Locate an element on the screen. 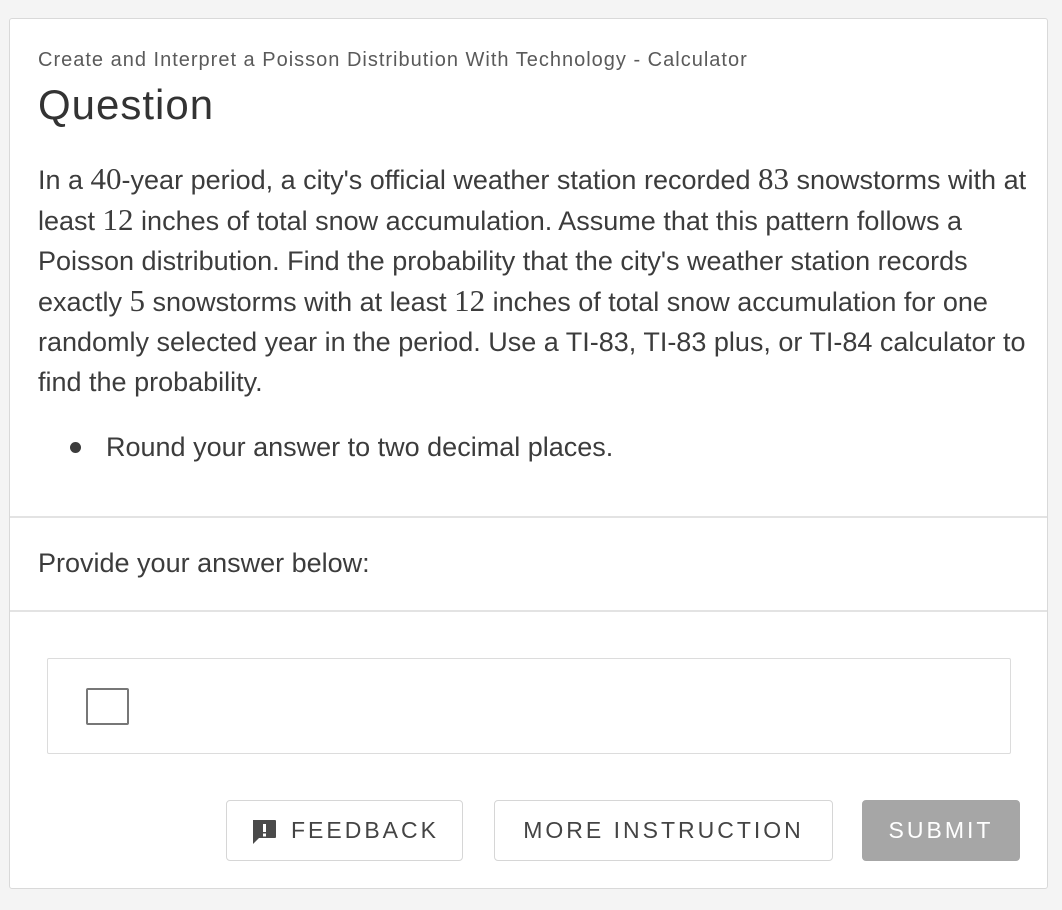 The height and width of the screenshot is (910, 1062). question-text-part: In a is located at coordinates (64, 180).